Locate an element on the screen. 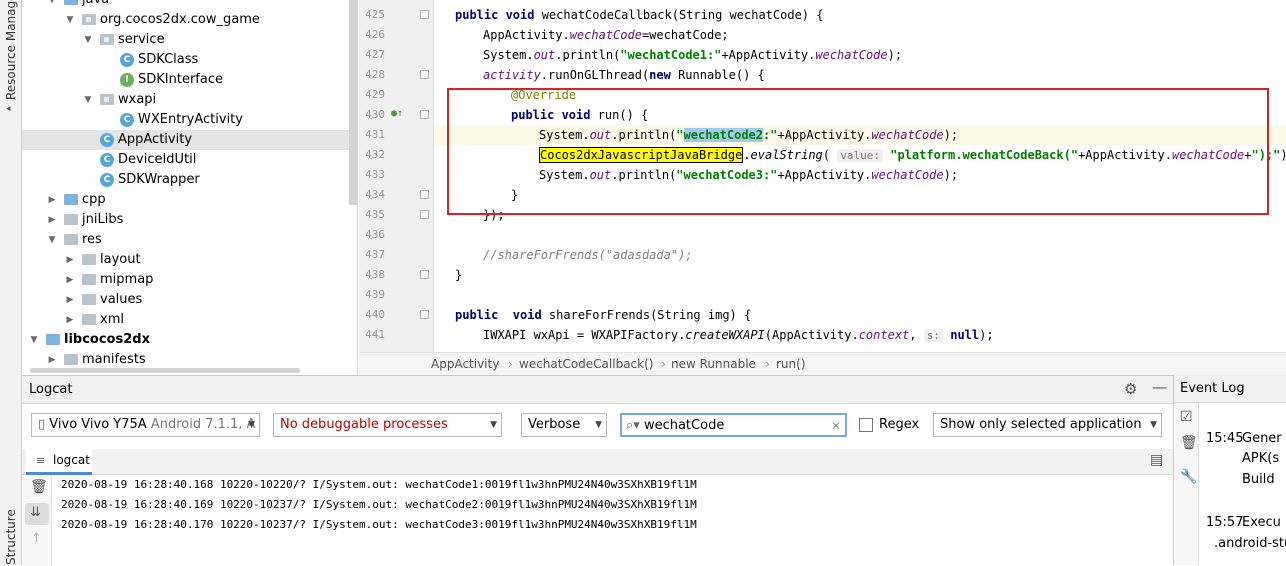 This screenshot has width=1286, height=566. log-level-select: Verbose ▼ is located at coordinates (564, 425).